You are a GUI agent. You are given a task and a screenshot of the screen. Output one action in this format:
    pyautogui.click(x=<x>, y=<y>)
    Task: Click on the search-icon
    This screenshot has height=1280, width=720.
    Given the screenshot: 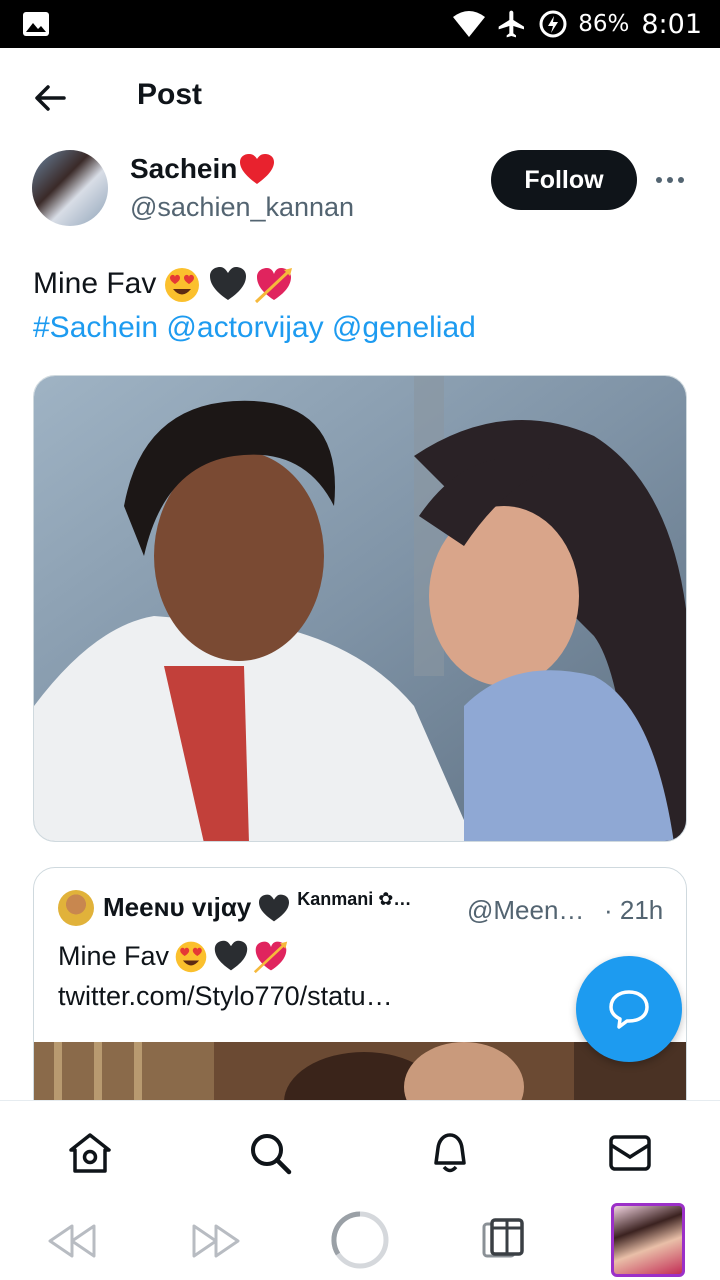 What is the action you would take?
    pyautogui.click(x=271, y=1154)
    